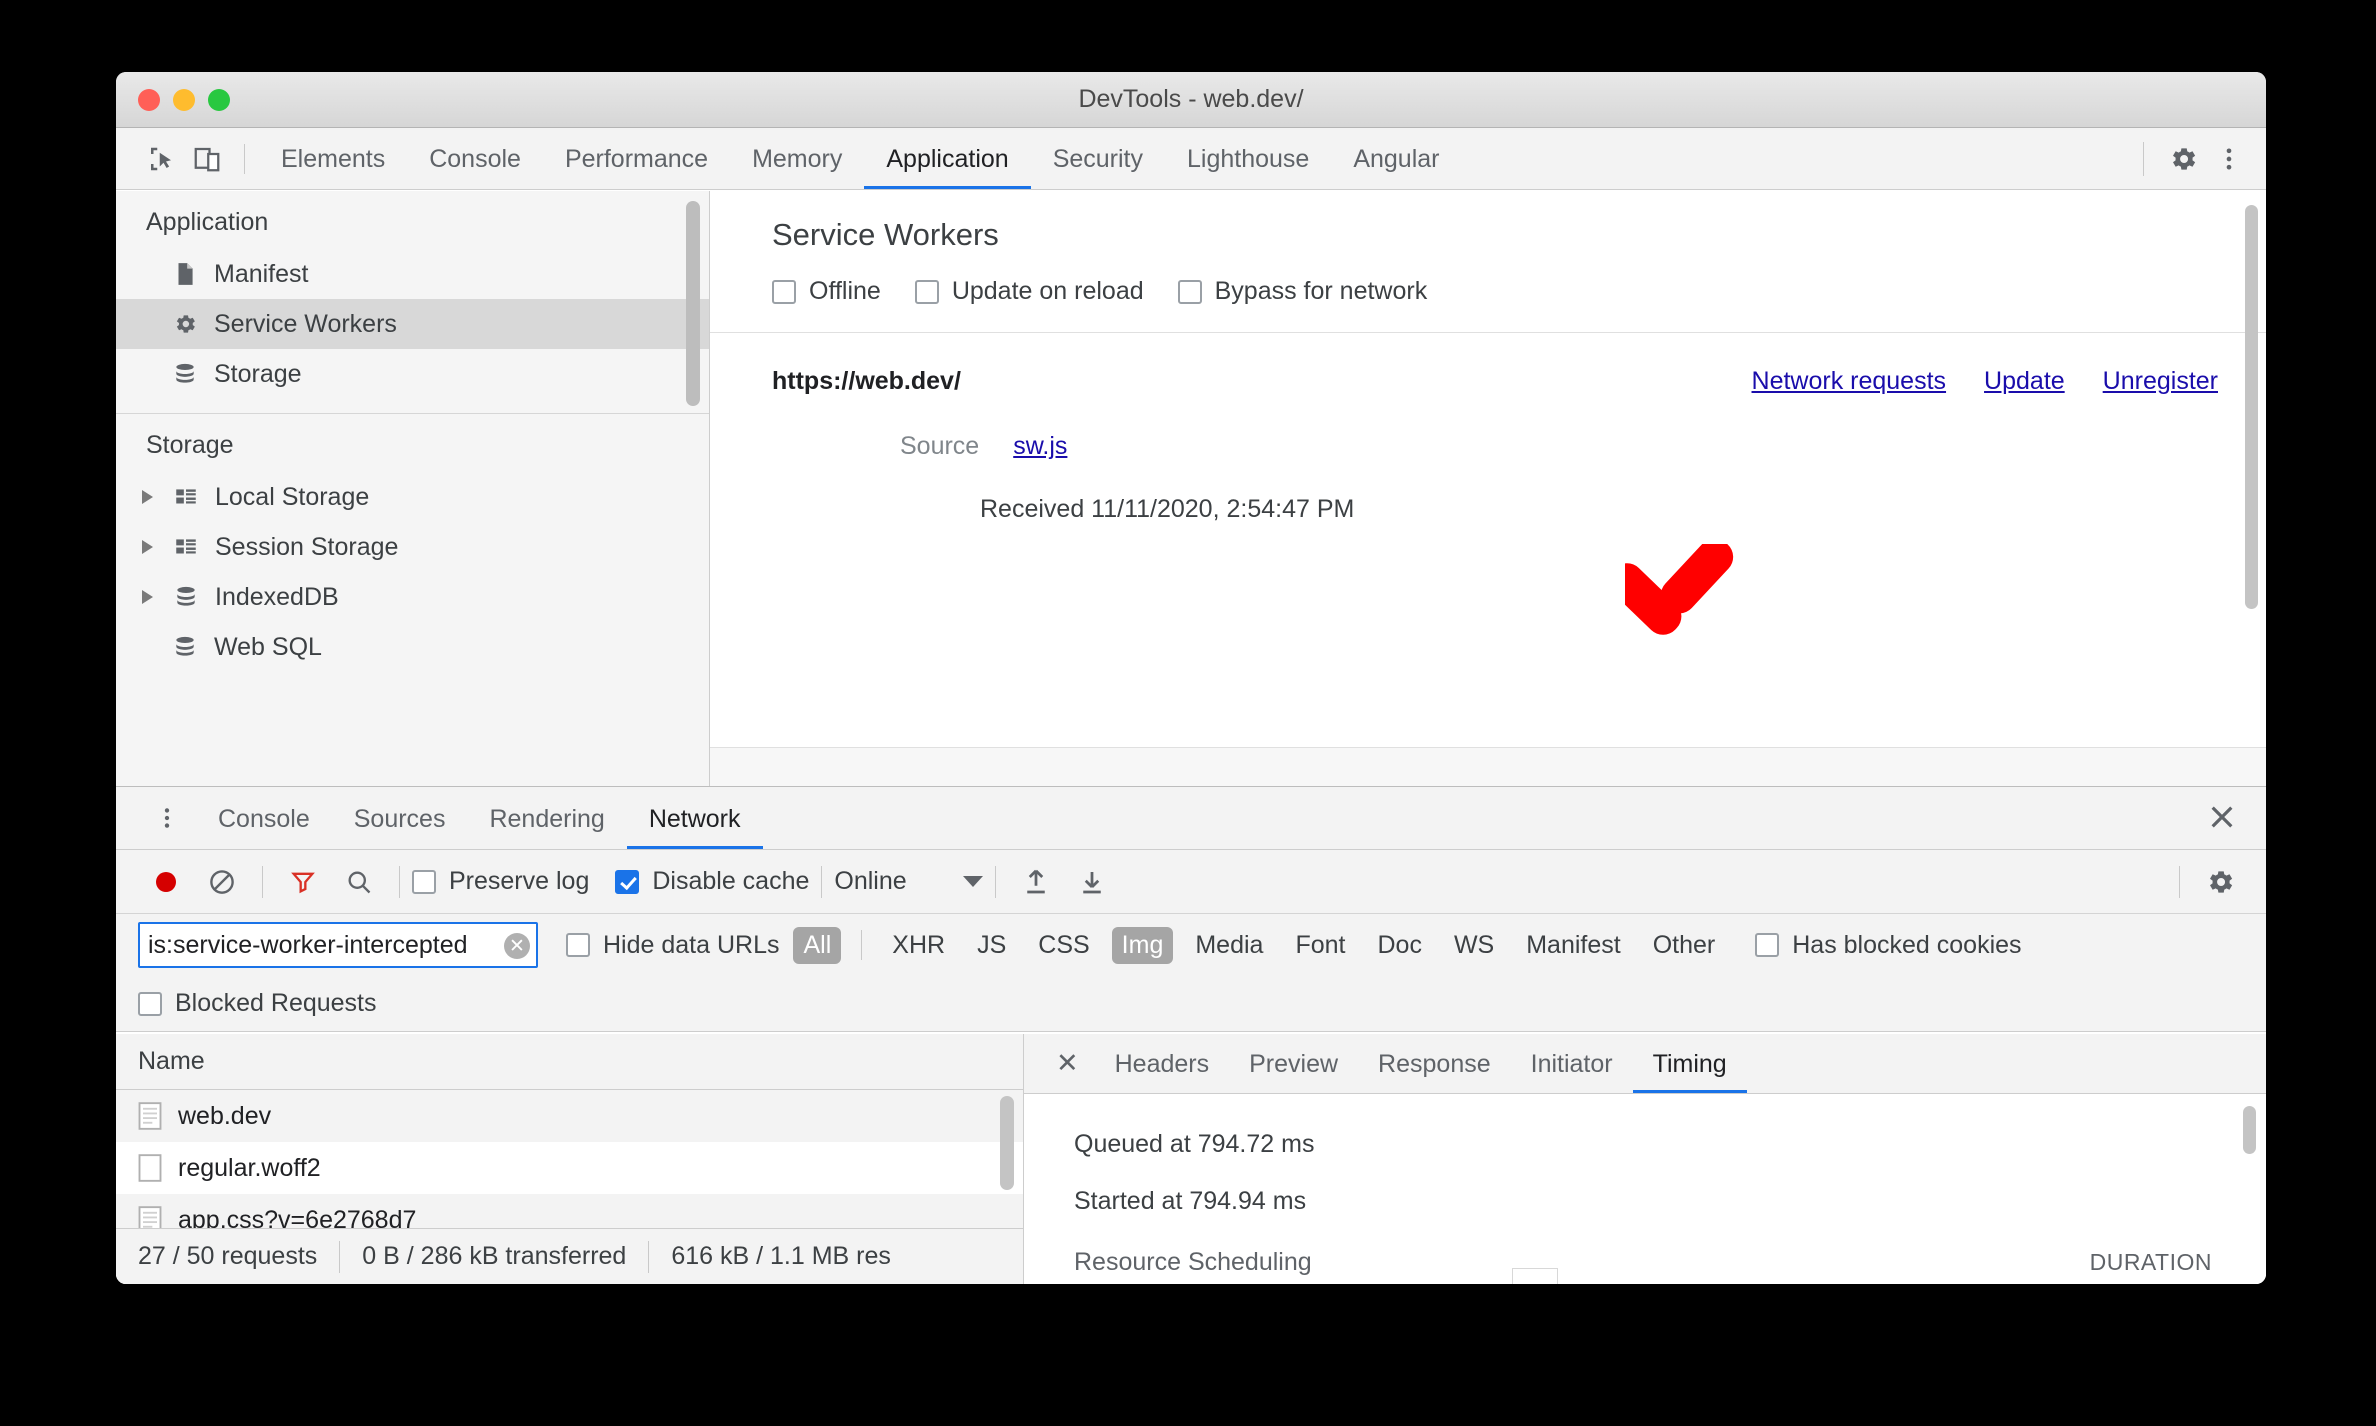 The width and height of the screenshot is (2376, 1426). What do you see at coordinates (412, 597) in the screenshot?
I see `sidebar-item-indexeddb: IndexedDB` at bounding box center [412, 597].